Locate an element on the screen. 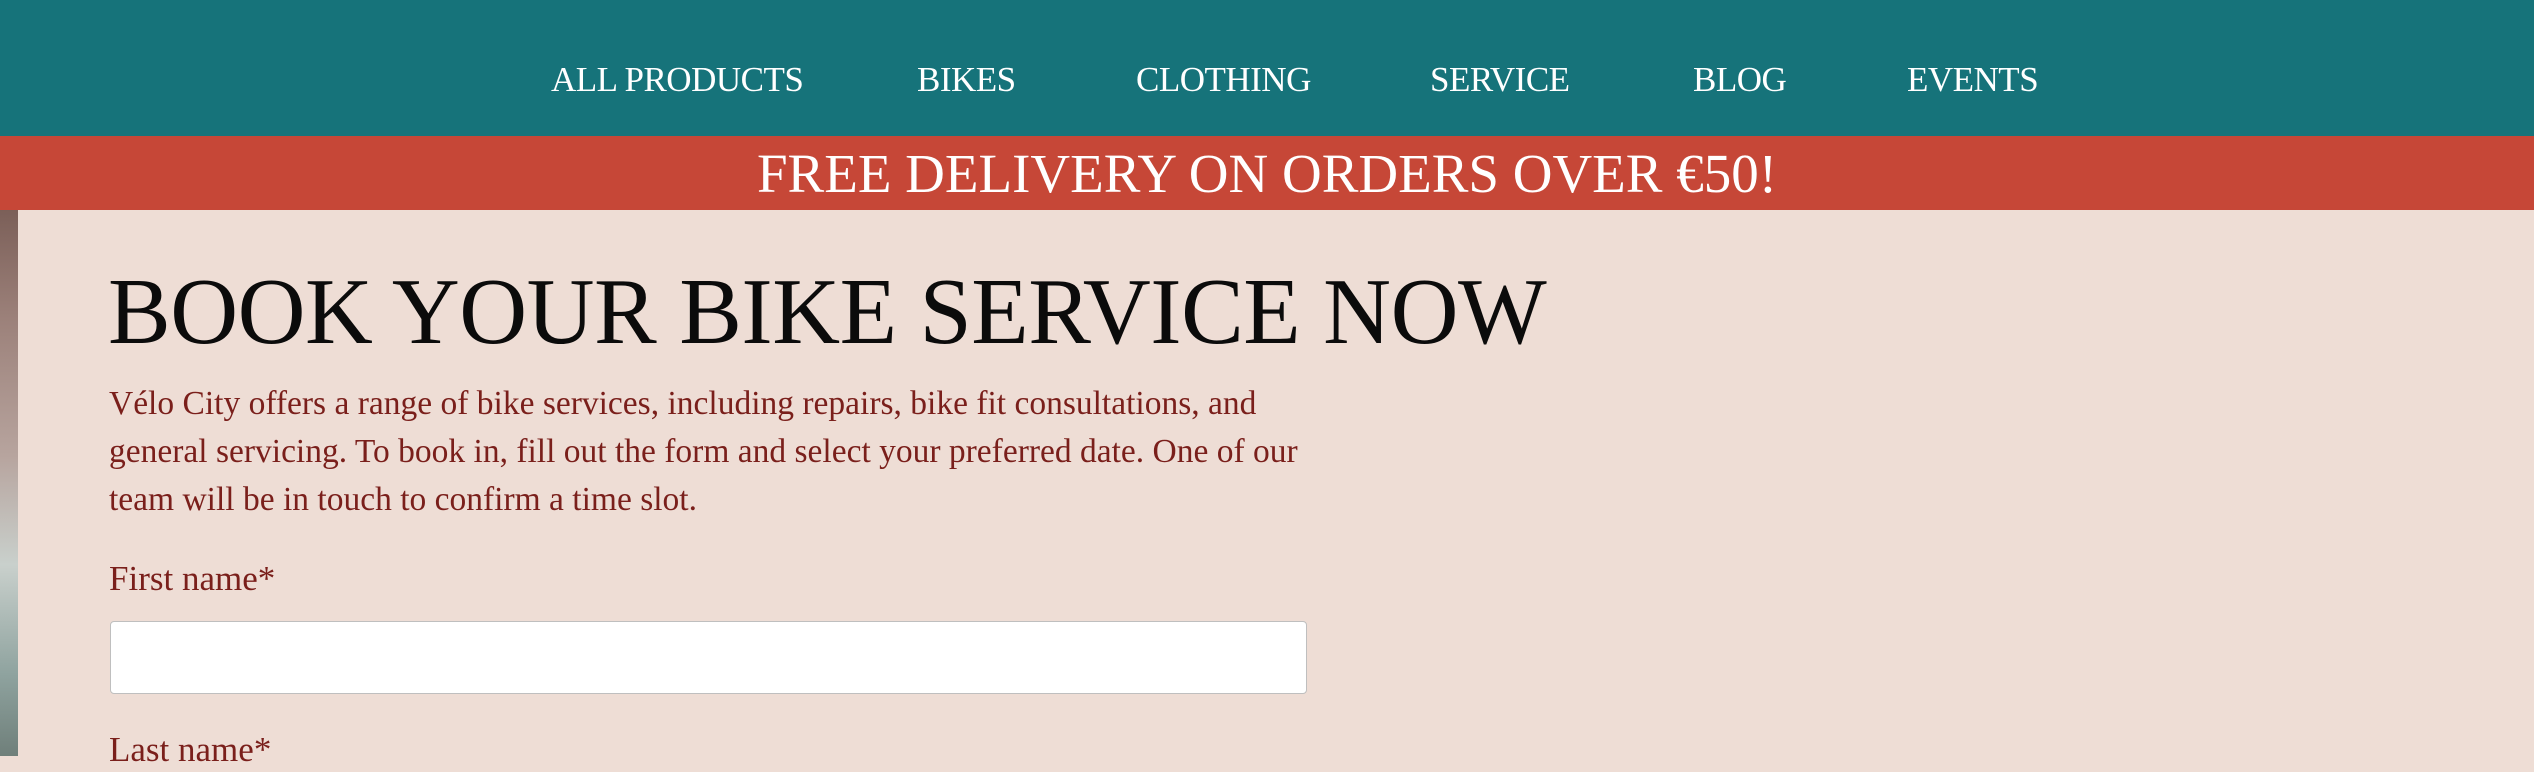 This screenshot has width=2534, height=772. promo-banner: FREE DELIVERY ON ORDERS OVER €50! is located at coordinates (1267, 173).